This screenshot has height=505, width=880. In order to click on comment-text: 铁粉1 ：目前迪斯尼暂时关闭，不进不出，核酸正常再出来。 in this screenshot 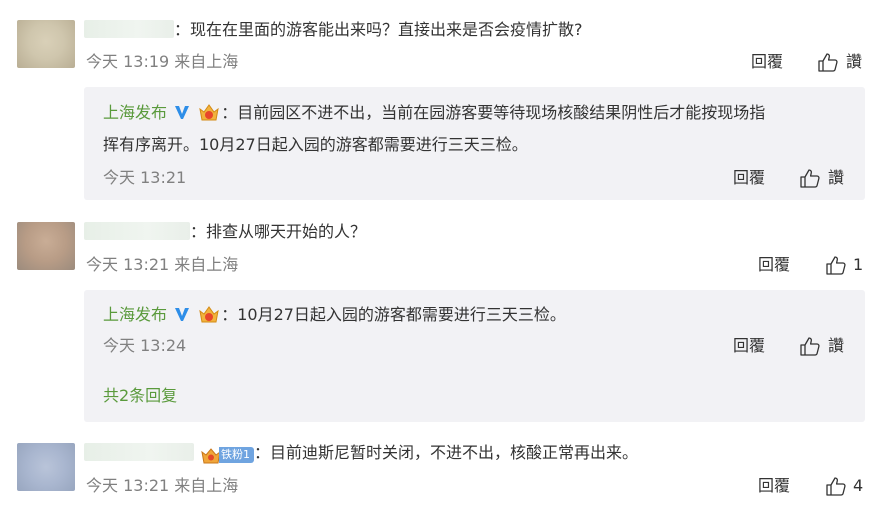, I will do `click(419, 453)`.